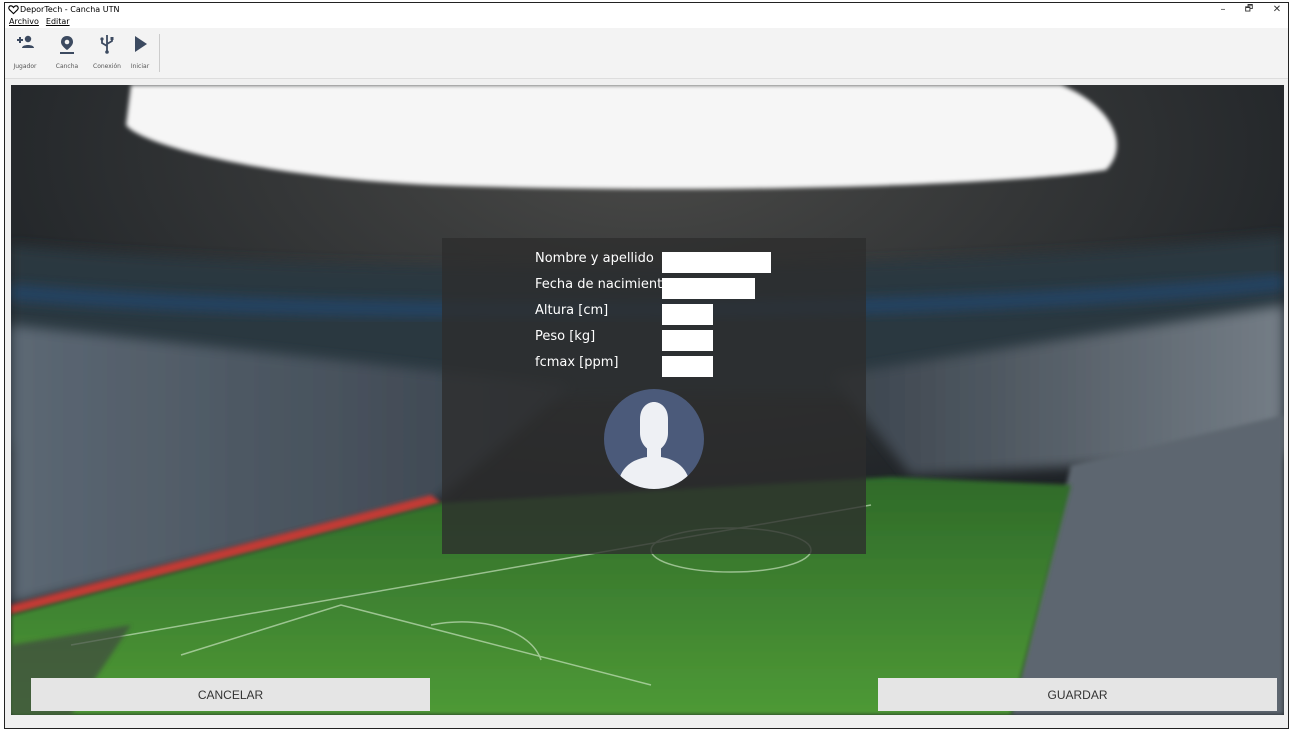 The width and height of the screenshot is (1293, 731). I want to click on status-strip, so click(646, 721).